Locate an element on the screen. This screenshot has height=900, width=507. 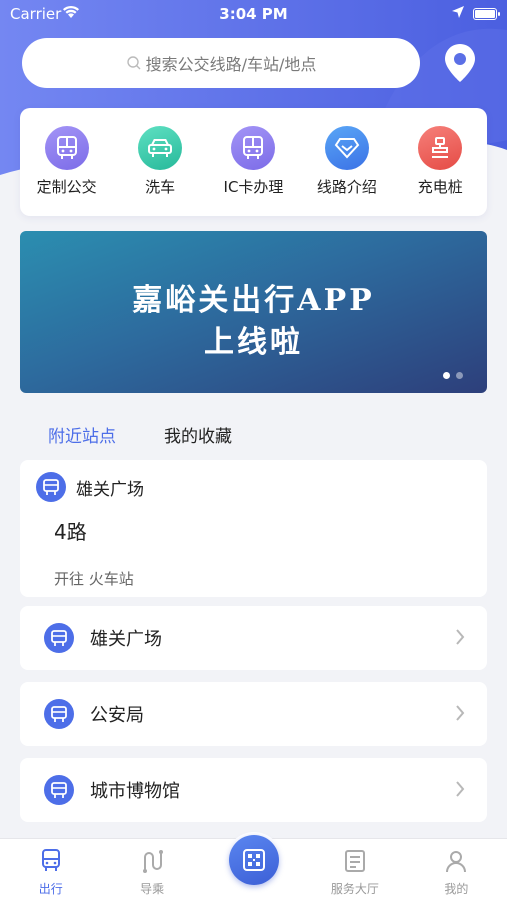
tab-travel: 出行 is located at coordinates (50, 869).